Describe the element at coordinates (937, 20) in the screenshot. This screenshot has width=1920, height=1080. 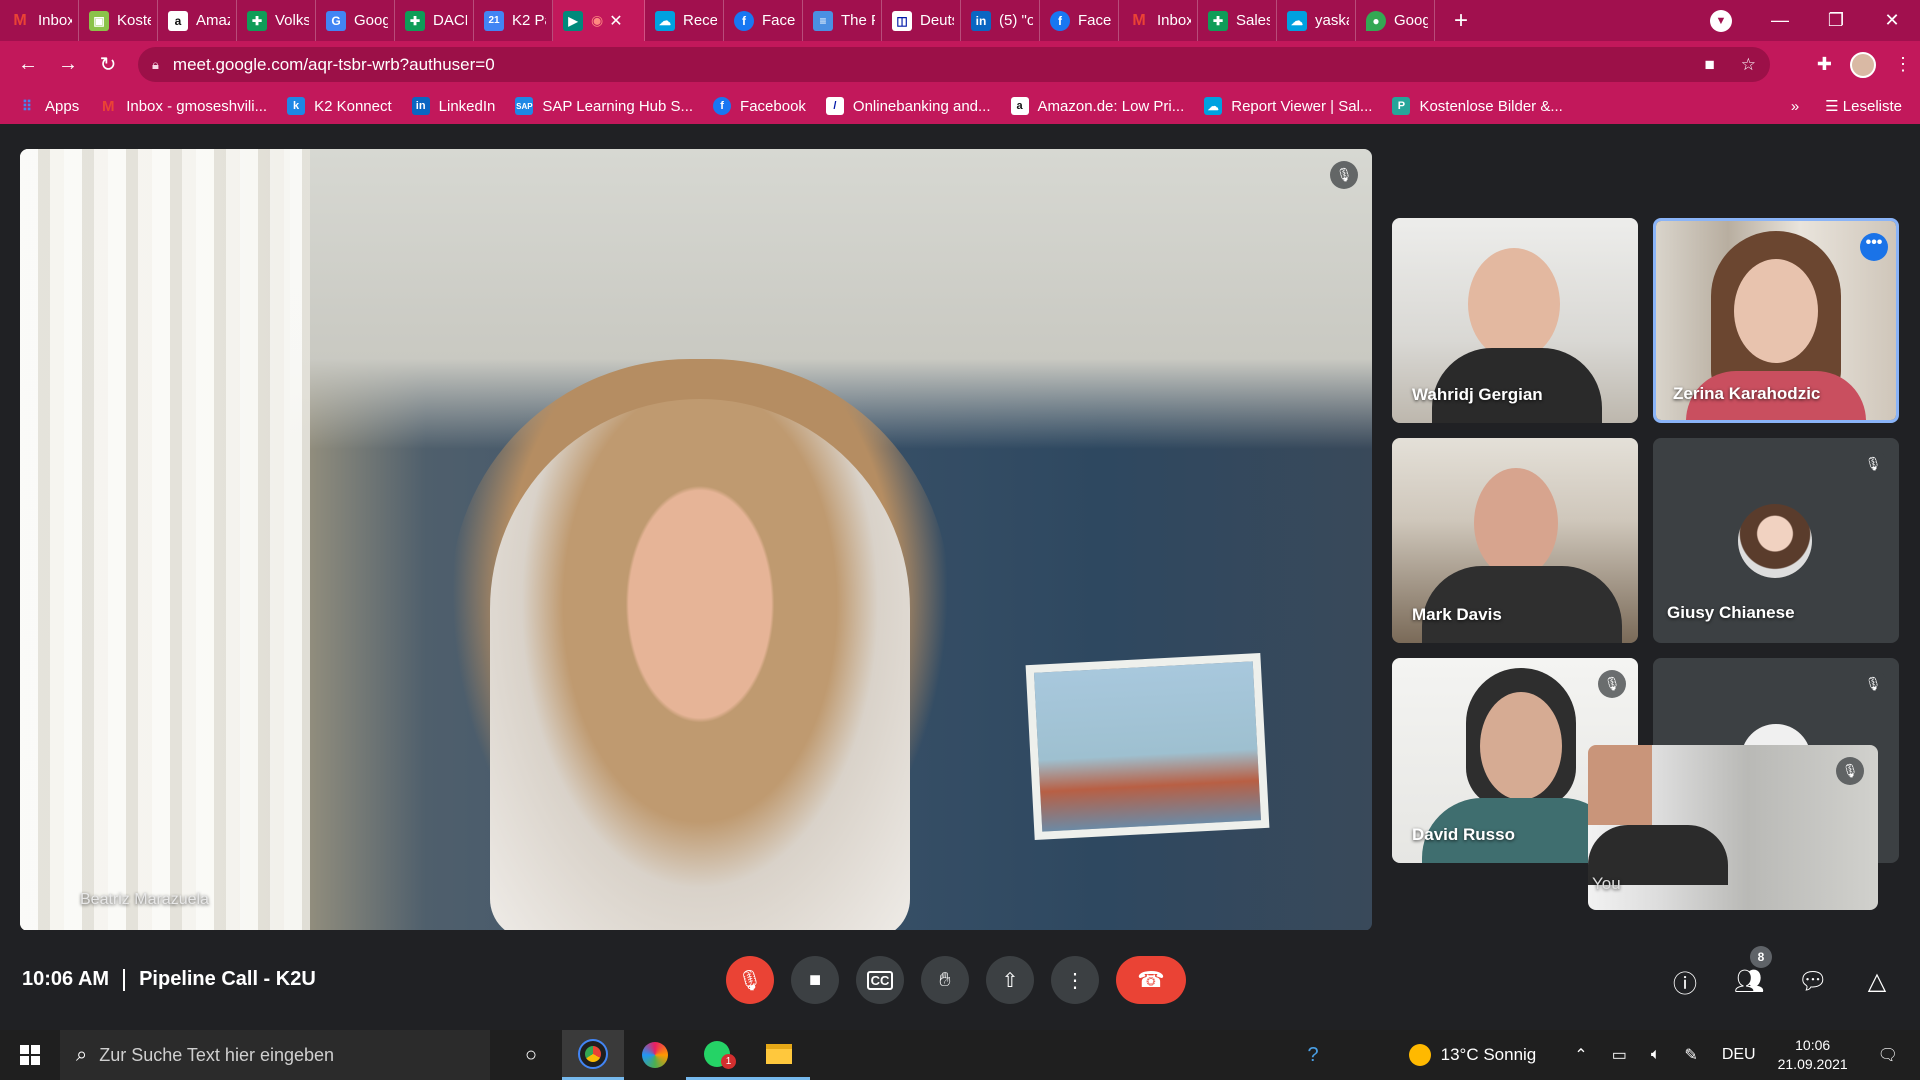
I see `tab-title: Deuts` at that location.